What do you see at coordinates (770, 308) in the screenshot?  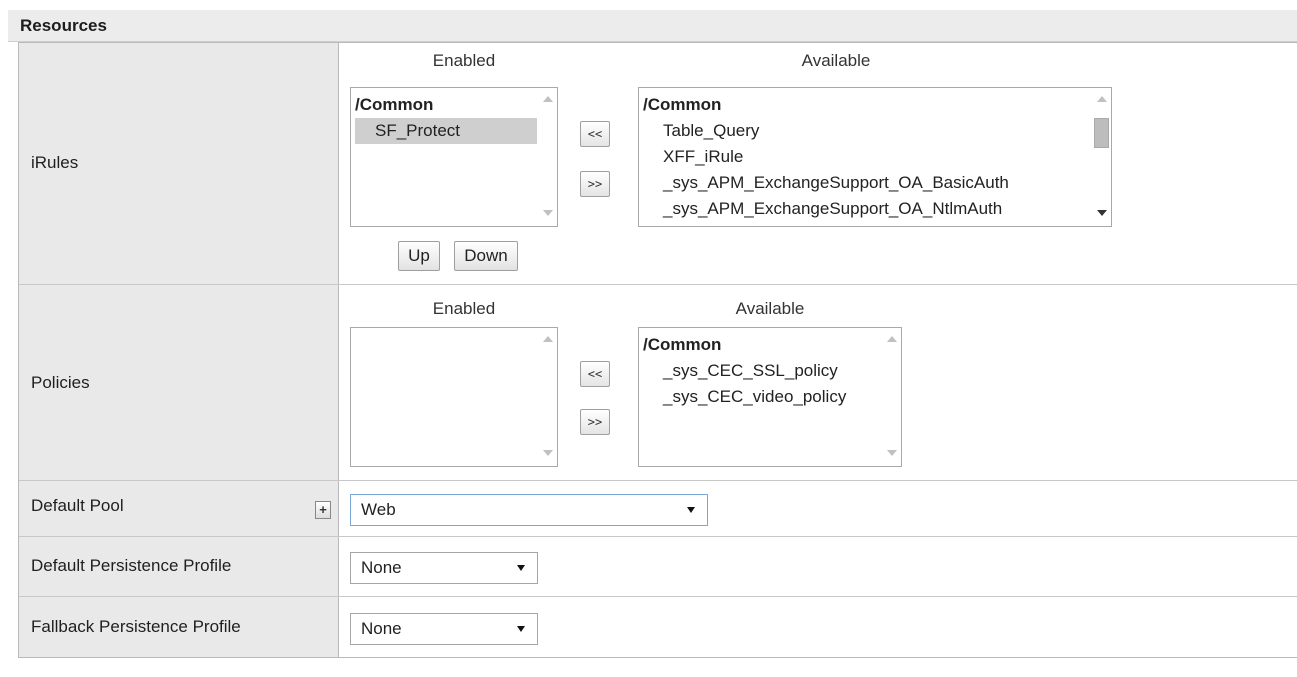 I see `policies-available-header: Available` at bounding box center [770, 308].